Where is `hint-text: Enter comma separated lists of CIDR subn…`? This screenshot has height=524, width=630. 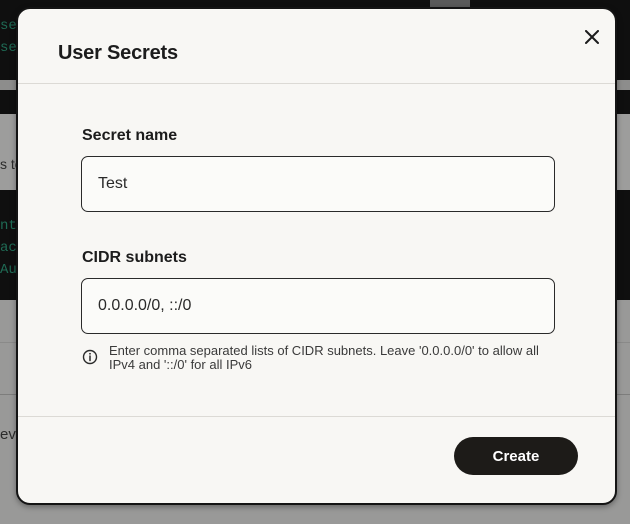 hint-text: Enter comma separated lists of CIDR subn… is located at coordinates (324, 357).